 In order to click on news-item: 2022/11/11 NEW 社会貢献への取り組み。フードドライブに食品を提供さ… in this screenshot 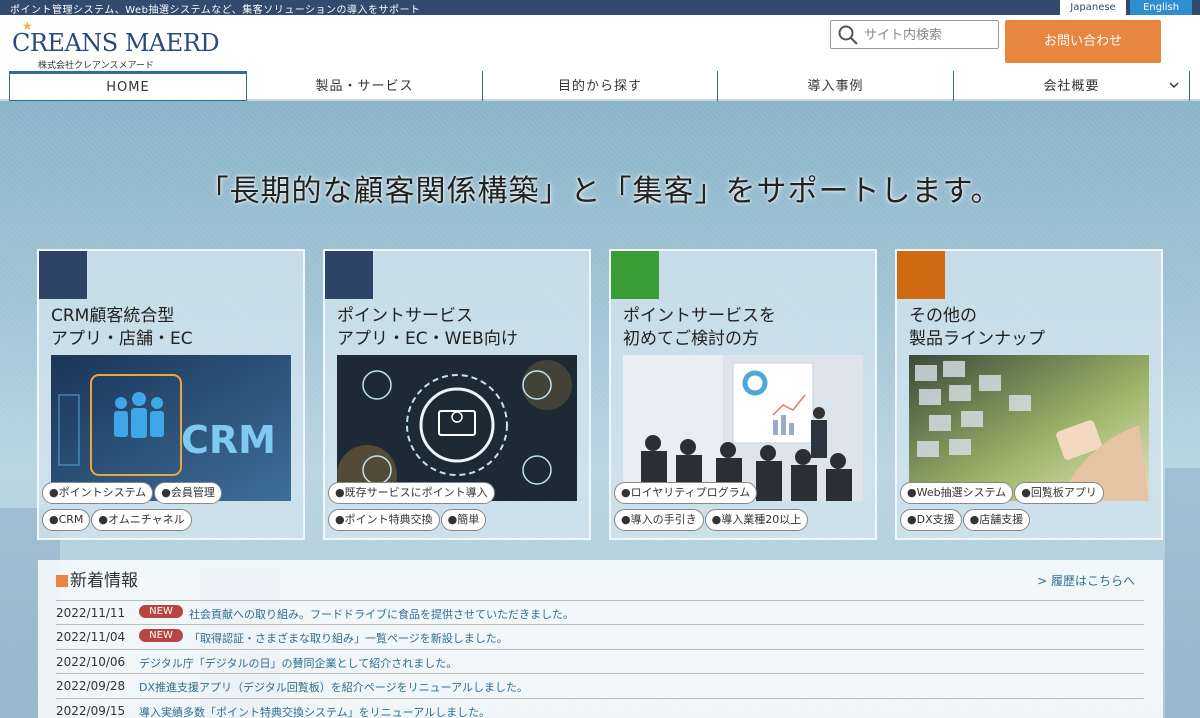, I will do `click(600, 612)`.